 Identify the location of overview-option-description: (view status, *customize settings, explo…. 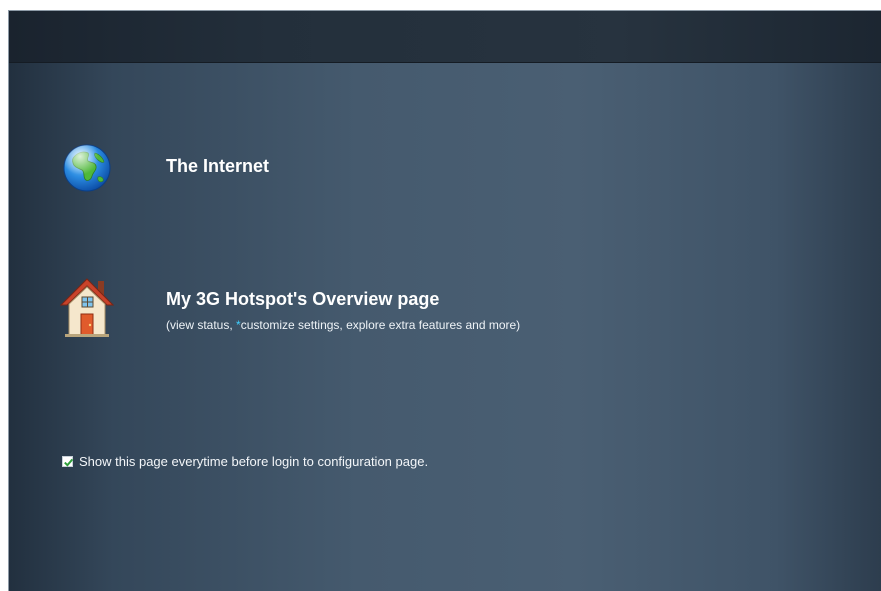
(343, 325).